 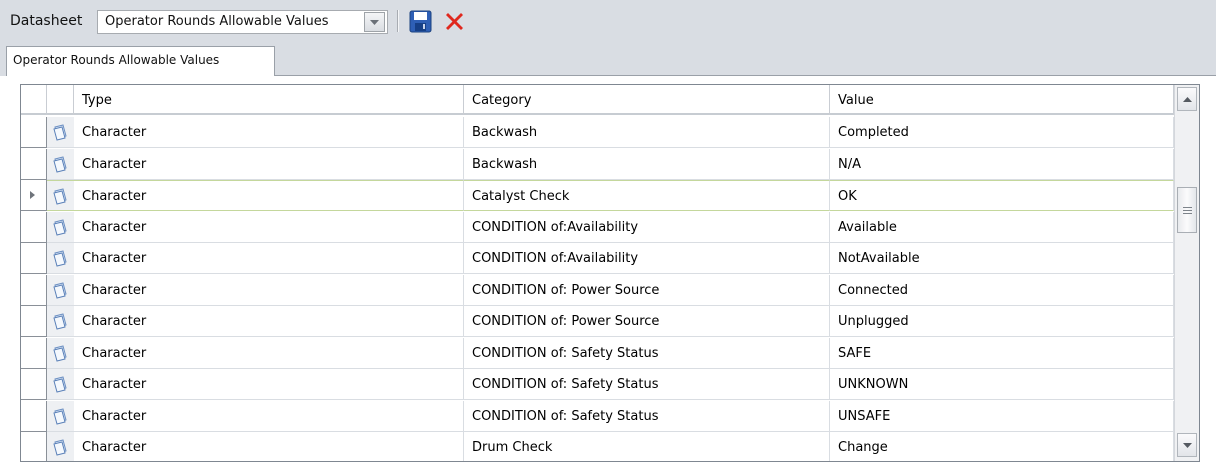 I want to click on cell-value: Available, so click(x=1002, y=227).